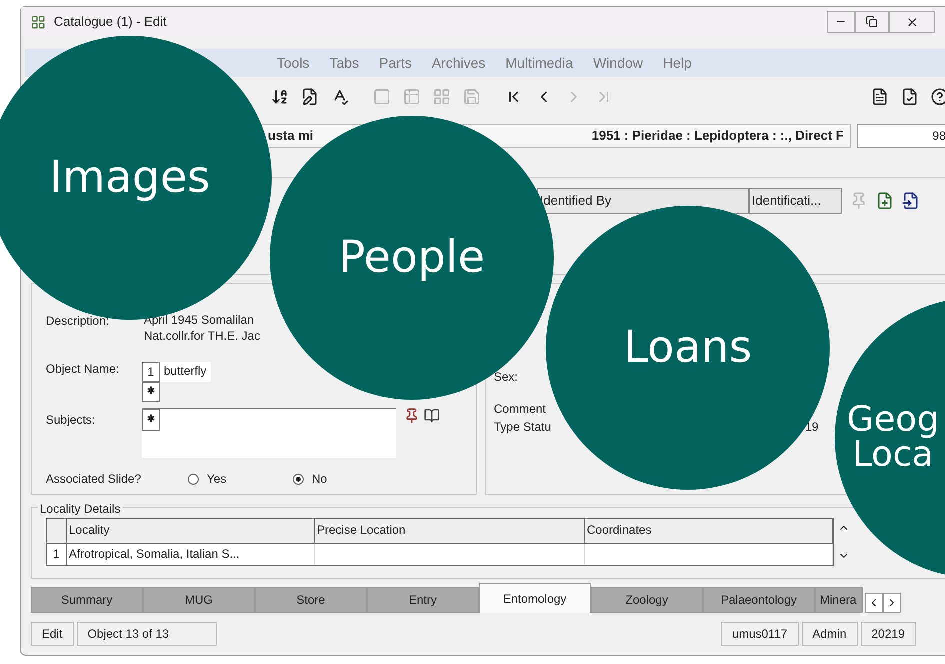 The height and width of the screenshot is (664, 945). I want to click on status-field: Object 13 of 13, so click(146, 634).